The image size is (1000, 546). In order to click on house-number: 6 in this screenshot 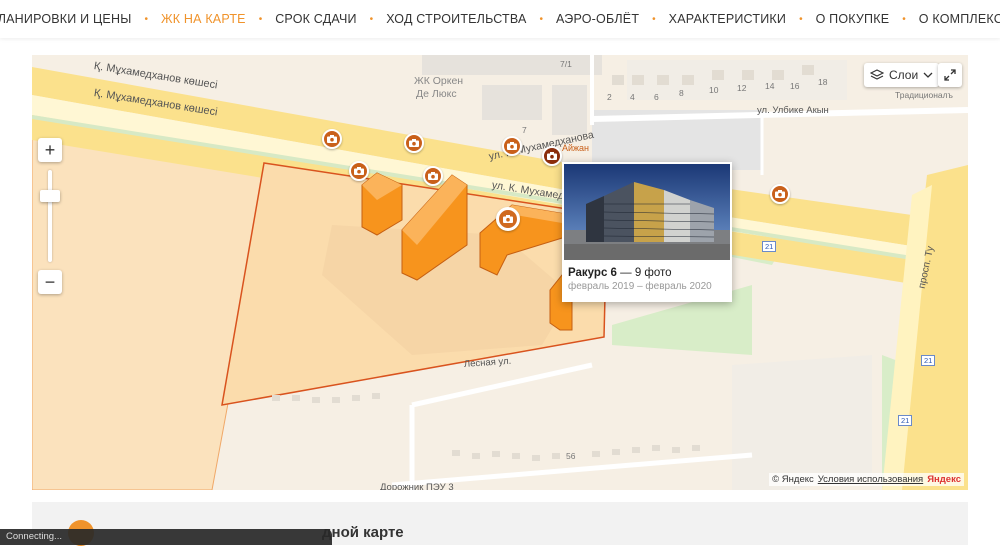, I will do `click(656, 97)`.